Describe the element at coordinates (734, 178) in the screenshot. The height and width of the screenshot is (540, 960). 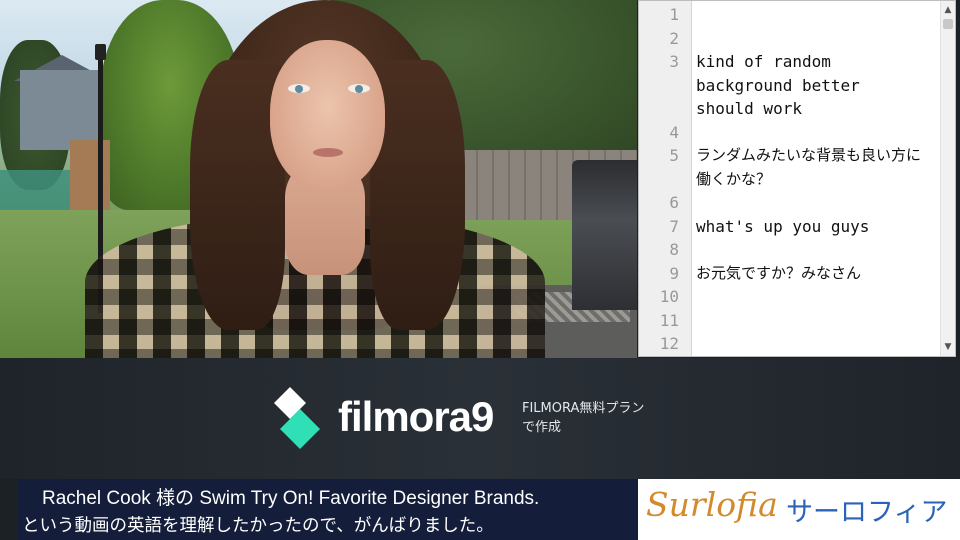
I see `line-text: 働くかな？` at that location.